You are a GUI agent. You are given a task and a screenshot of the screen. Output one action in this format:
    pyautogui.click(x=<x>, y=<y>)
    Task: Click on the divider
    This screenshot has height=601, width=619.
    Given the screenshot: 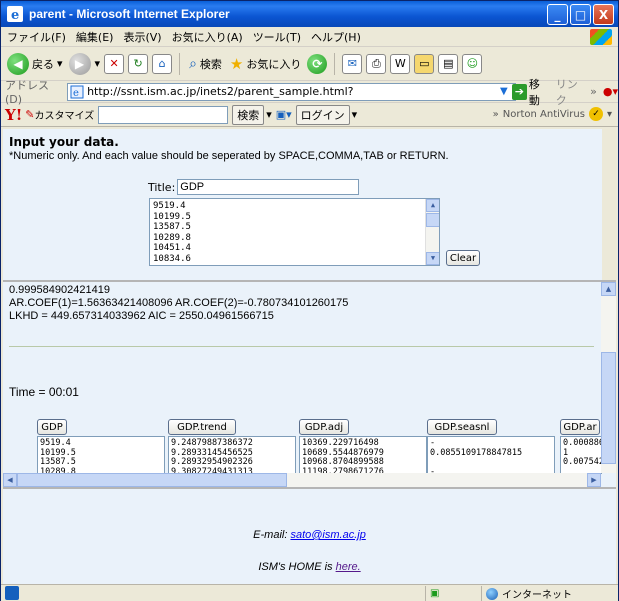 What is the action you would take?
    pyautogui.click(x=301, y=346)
    